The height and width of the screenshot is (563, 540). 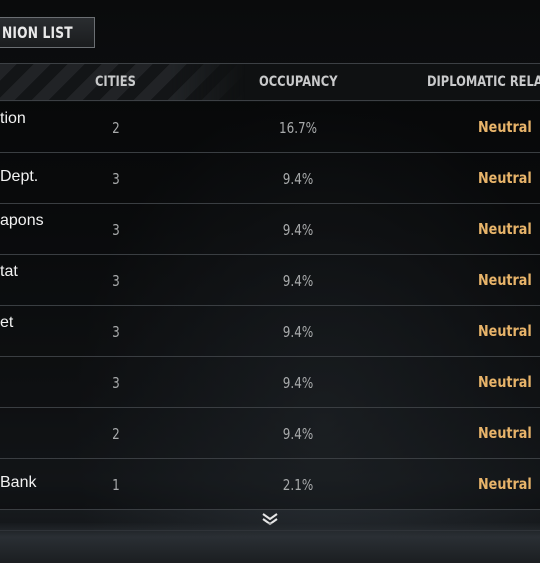 What do you see at coordinates (13, 118) in the screenshot?
I see `union-name: tion` at bounding box center [13, 118].